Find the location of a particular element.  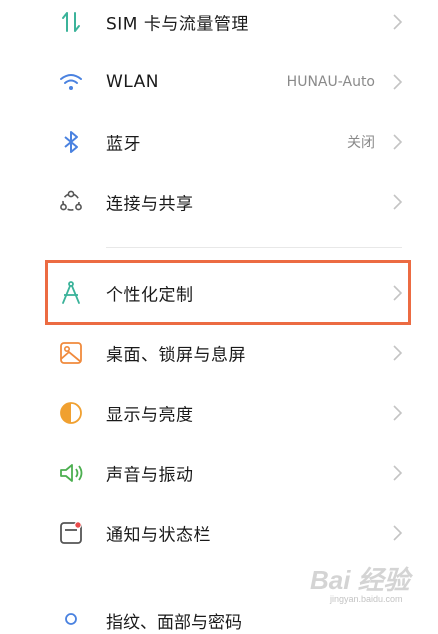

watermark-url: jingyan.baidu.com is located at coordinates (366, 599).